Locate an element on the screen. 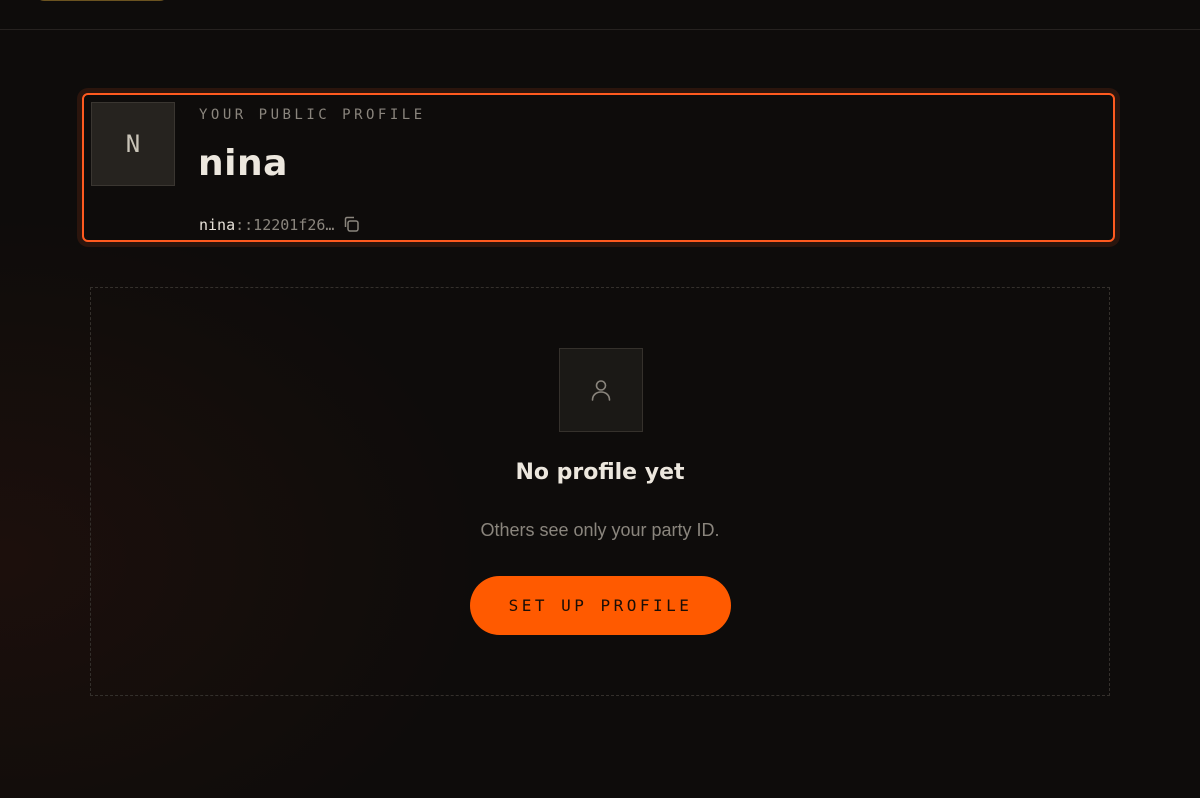  empty-state-description: Others see only your party ID. is located at coordinates (600, 530).